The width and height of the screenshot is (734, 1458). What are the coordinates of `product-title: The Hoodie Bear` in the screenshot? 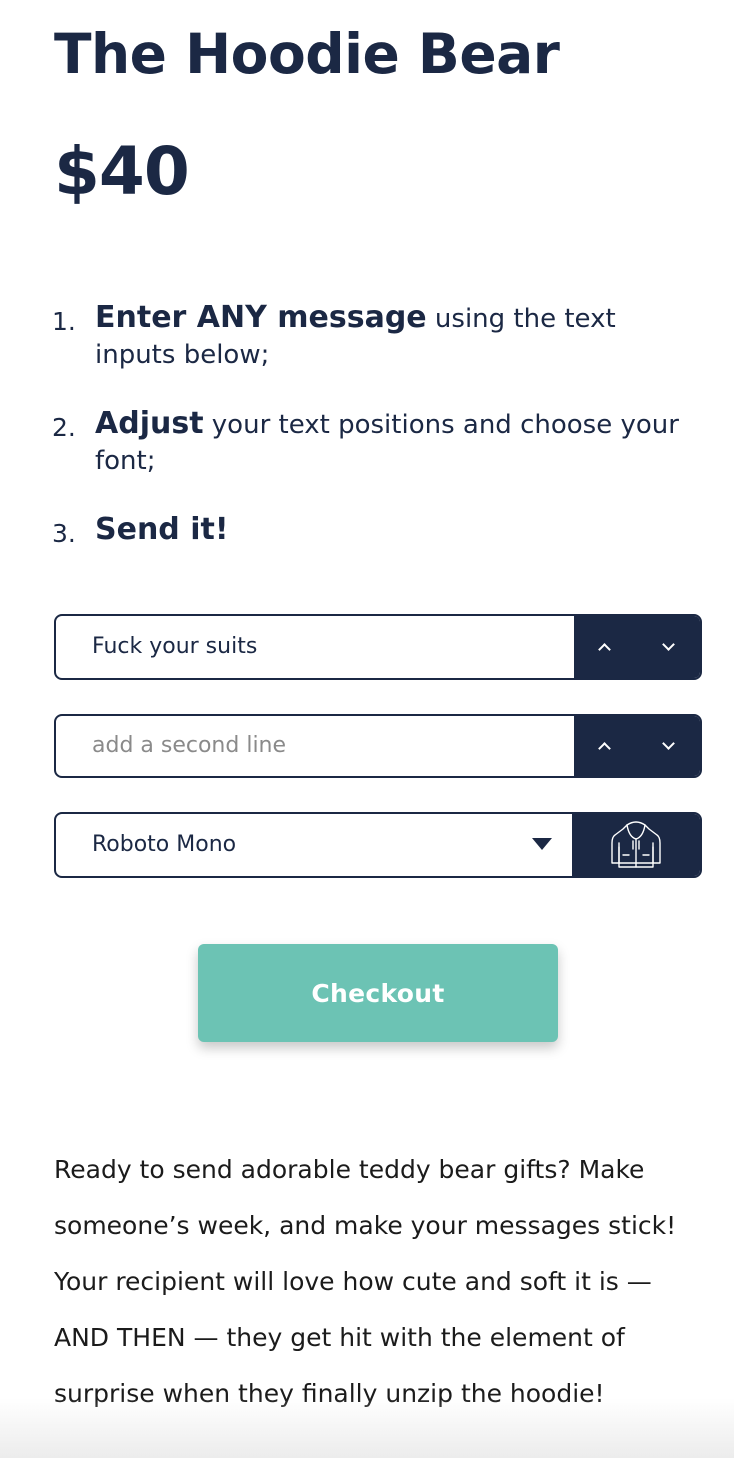 It's located at (307, 54).